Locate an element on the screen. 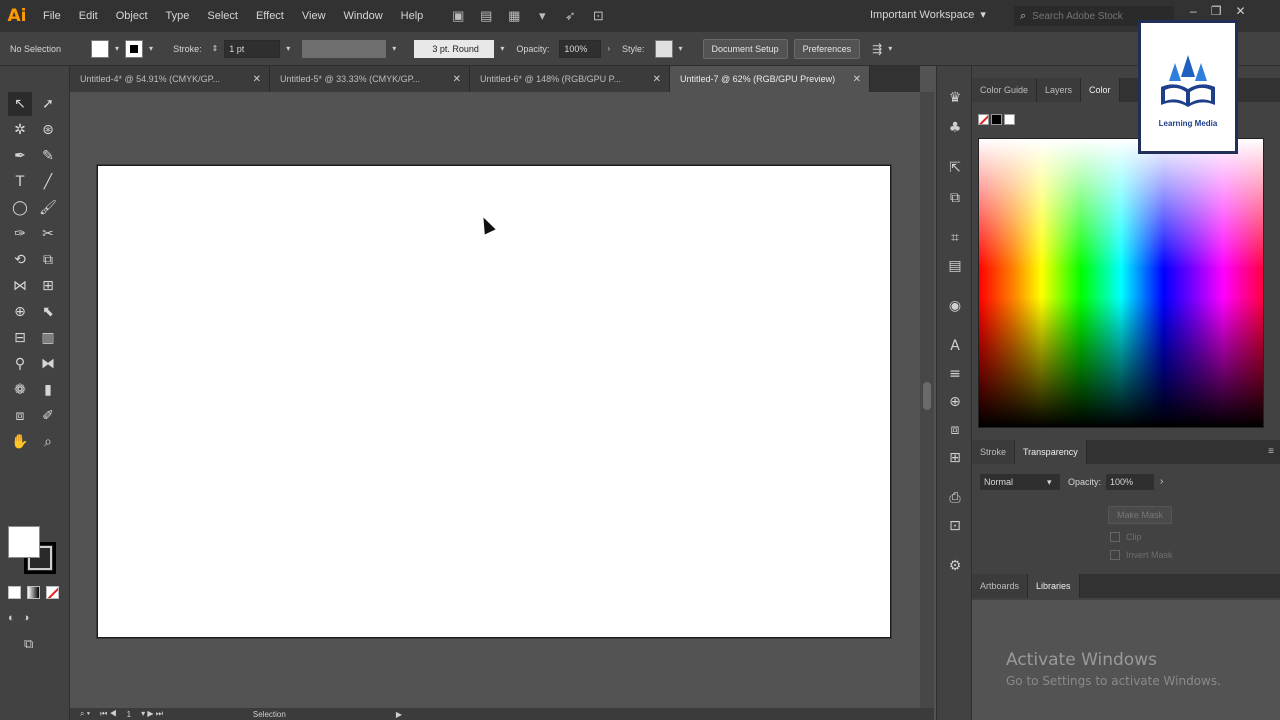  scrollbar-thumb is located at coordinates (927, 396).